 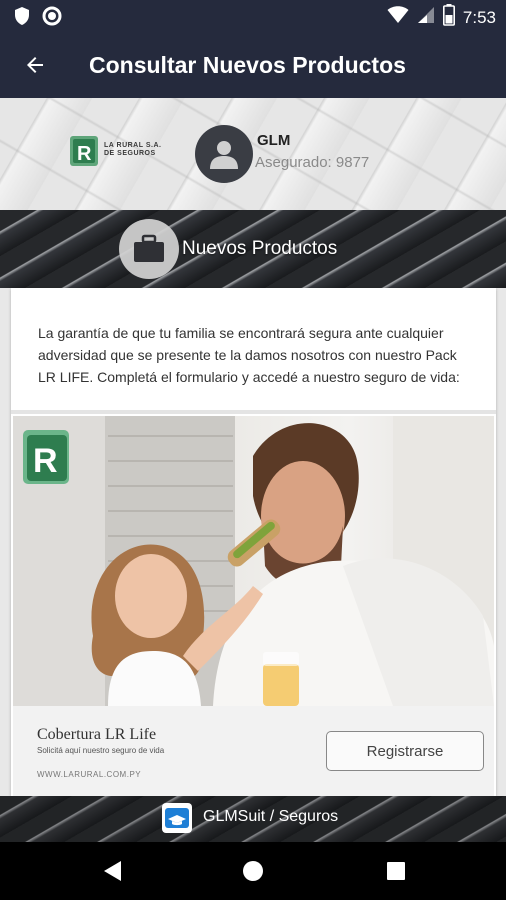 I want to click on brand-text: GLMSuit / Seguros, so click(x=271, y=816).